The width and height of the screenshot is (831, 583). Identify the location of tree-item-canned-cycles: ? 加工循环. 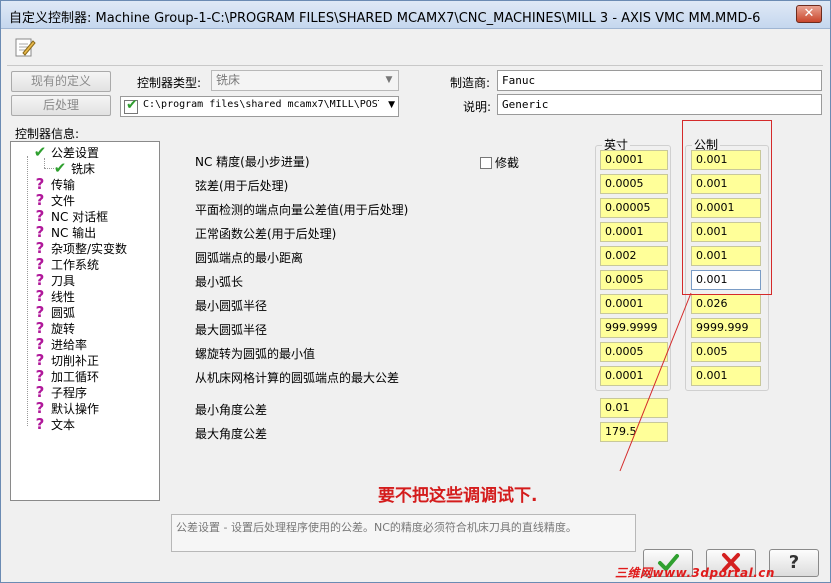
(66, 376).